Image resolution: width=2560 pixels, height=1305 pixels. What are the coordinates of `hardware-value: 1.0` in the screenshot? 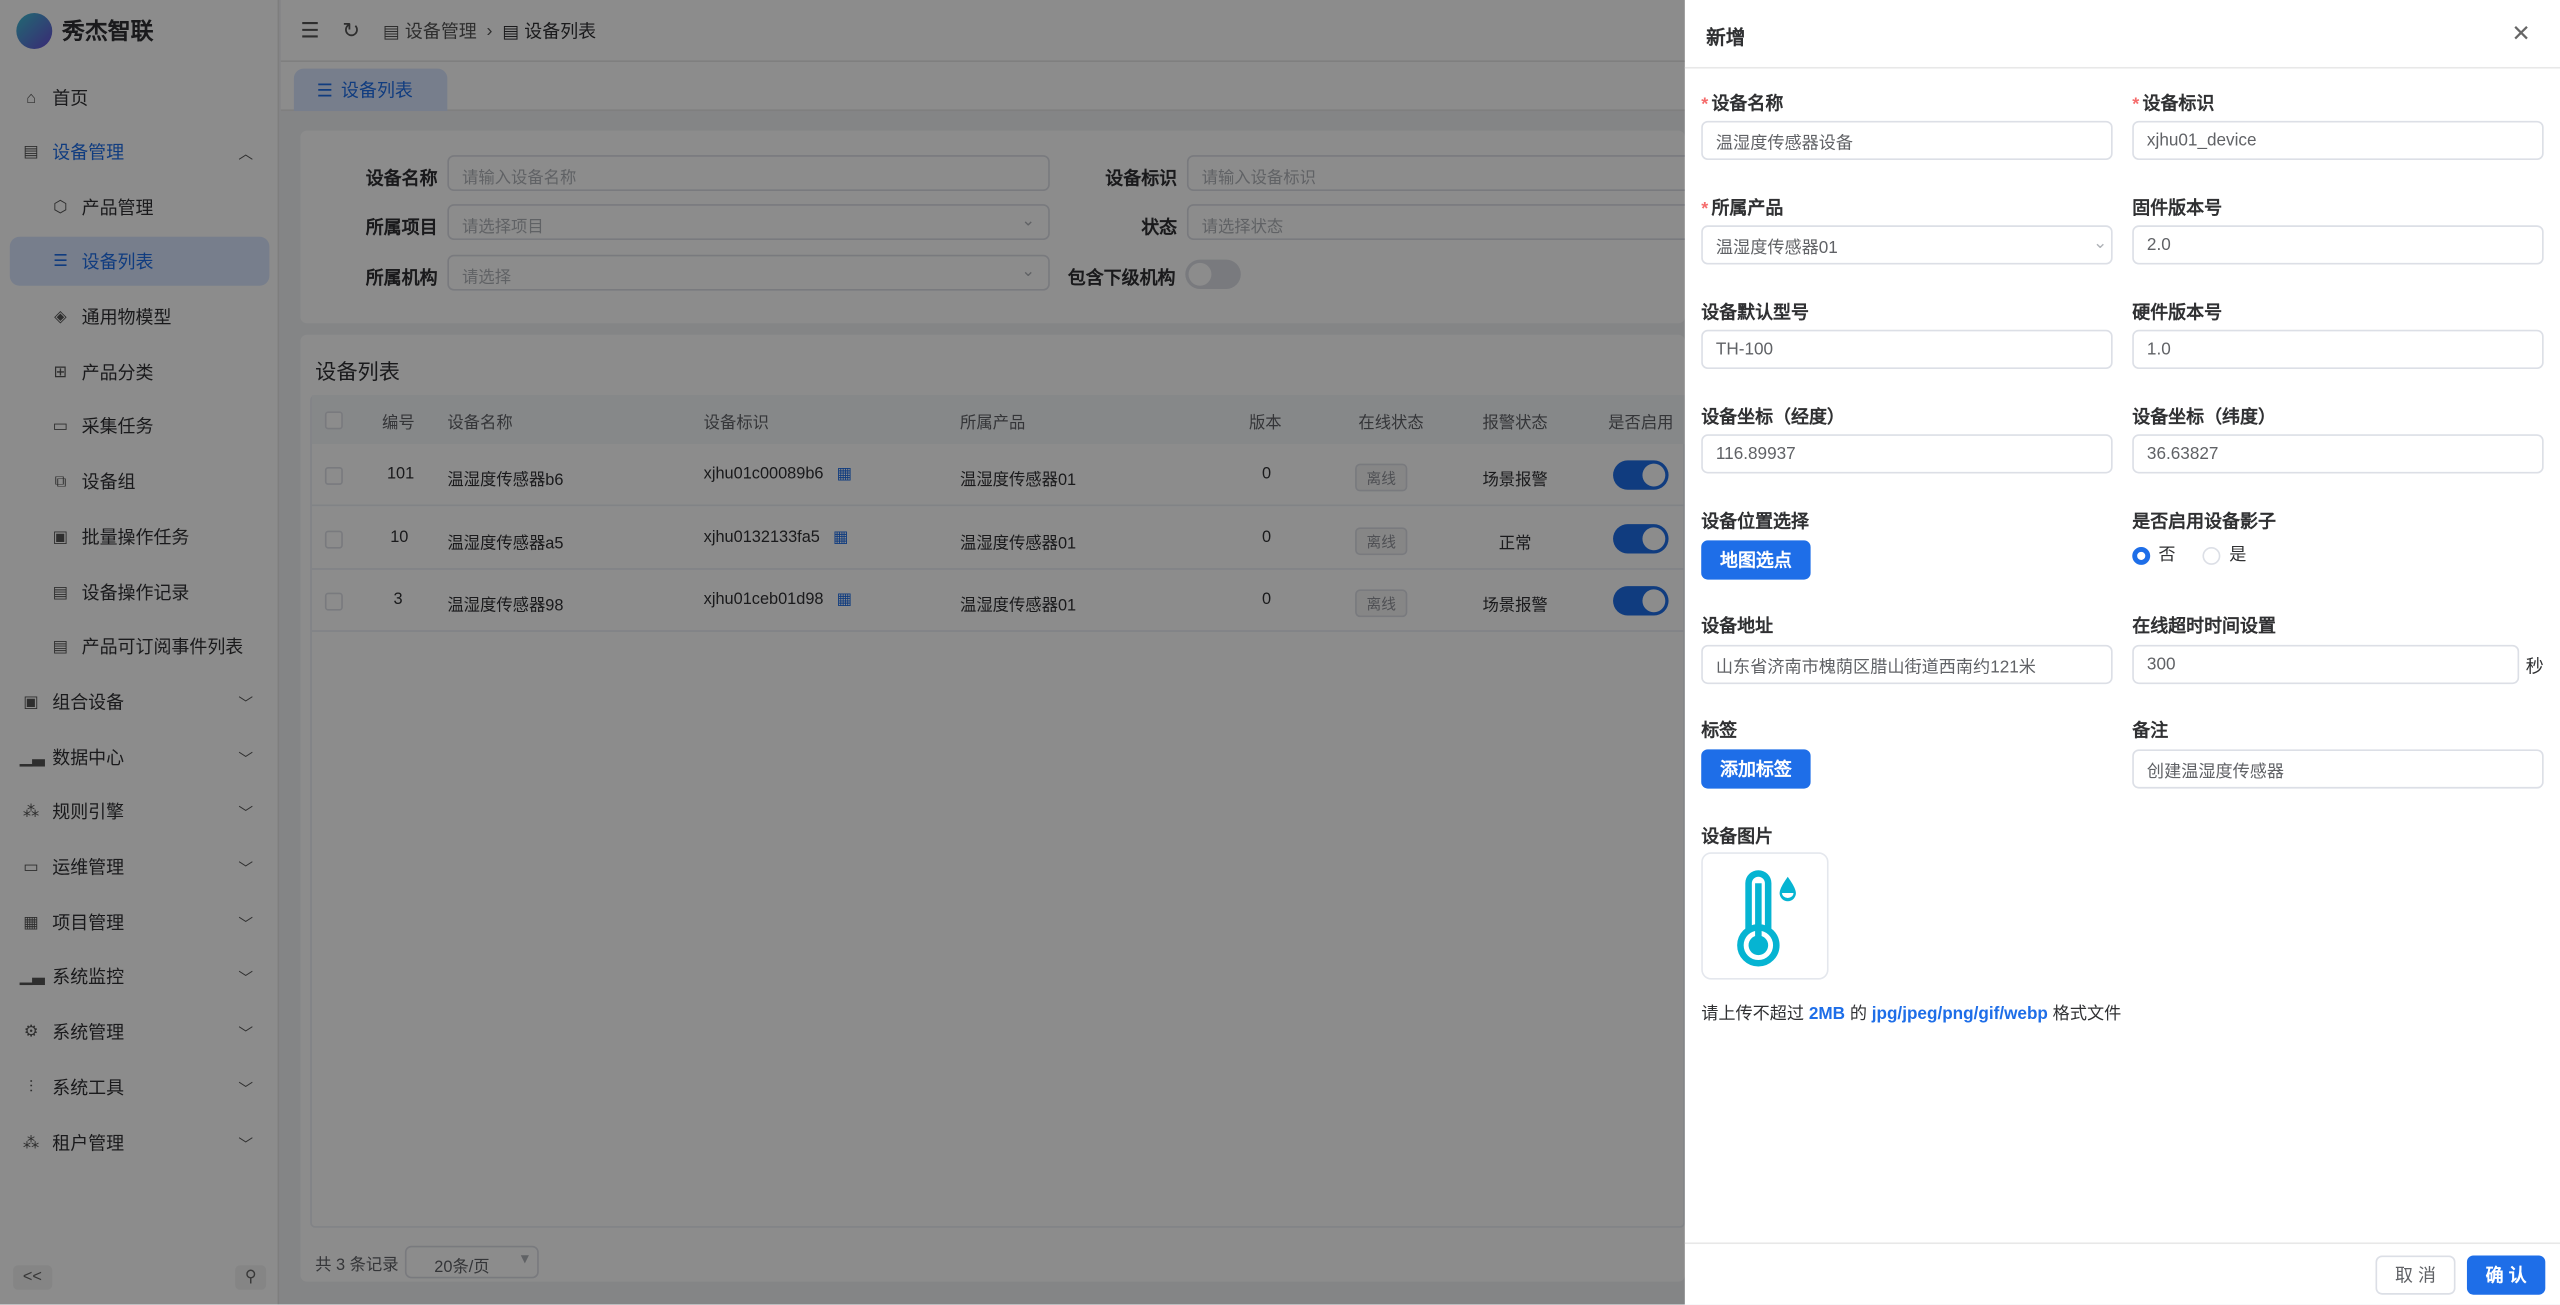 It's located at (2158, 349).